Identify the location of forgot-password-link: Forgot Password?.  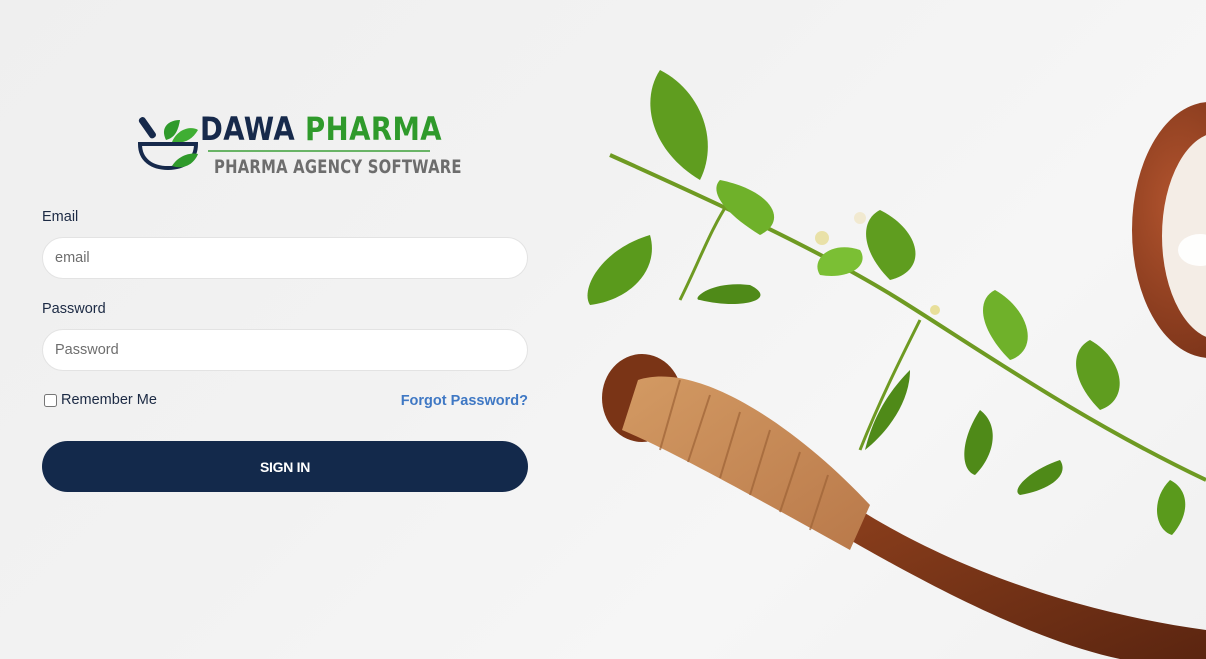
(464, 401).